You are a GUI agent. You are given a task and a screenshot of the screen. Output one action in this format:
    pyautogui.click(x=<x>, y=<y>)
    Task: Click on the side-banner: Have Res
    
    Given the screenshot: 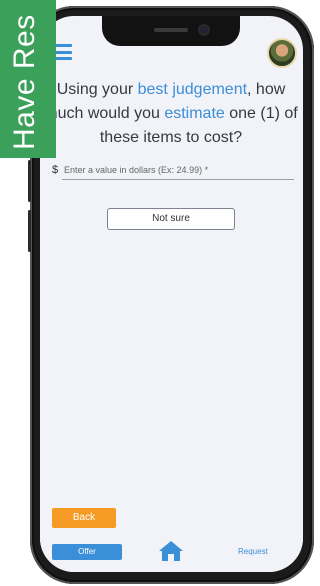 What is the action you would take?
    pyautogui.click(x=28, y=79)
    